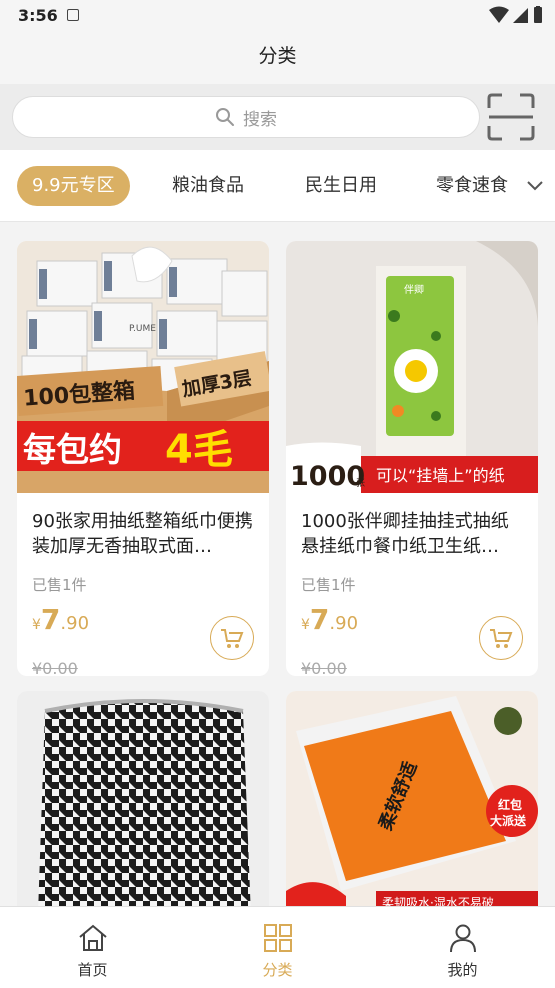 Image resolution: width=555 pixels, height=988 pixels. I want to click on tabs-expand-button, so click(535, 185).